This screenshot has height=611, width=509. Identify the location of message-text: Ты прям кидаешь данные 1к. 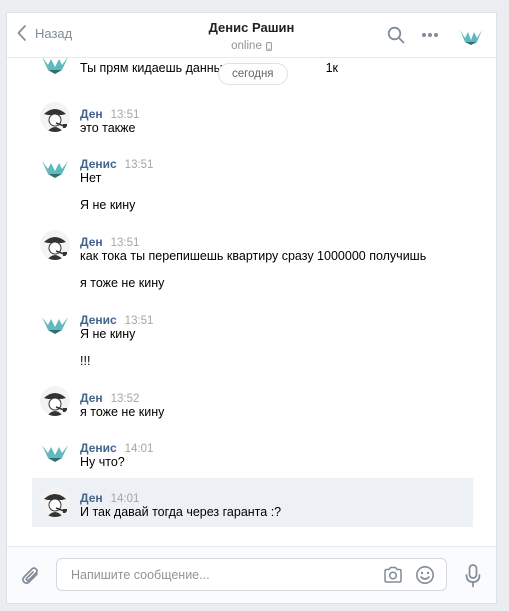
(209, 68).